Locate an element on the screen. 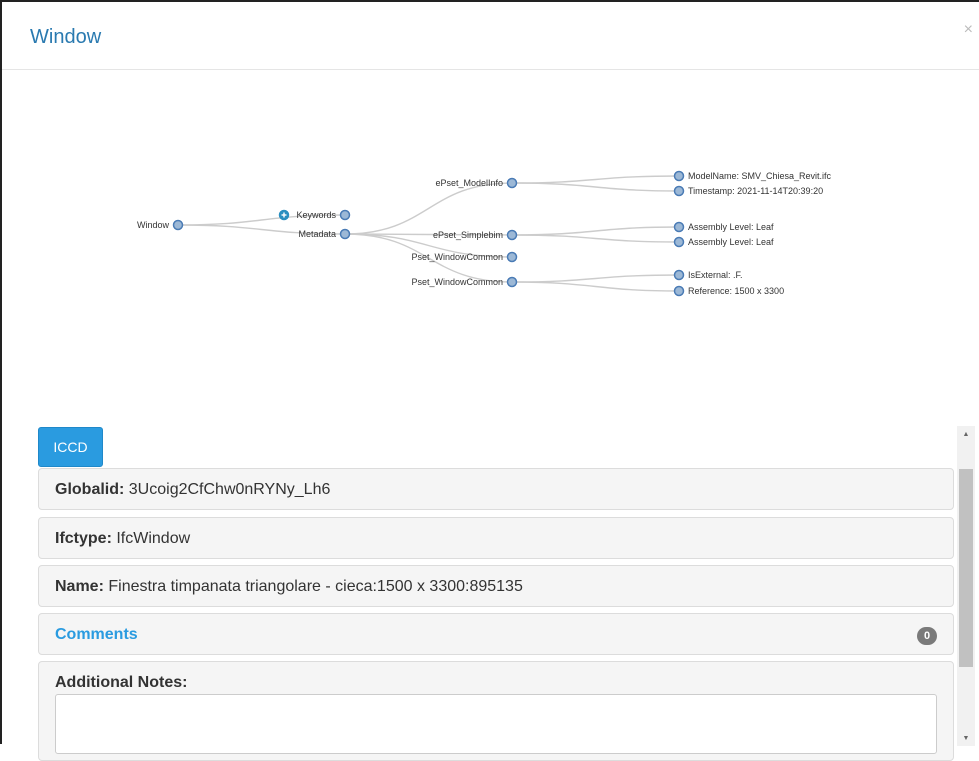 The height and width of the screenshot is (761, 979). tree-metadata-label: Metadata is located at coordinates (317, 234).